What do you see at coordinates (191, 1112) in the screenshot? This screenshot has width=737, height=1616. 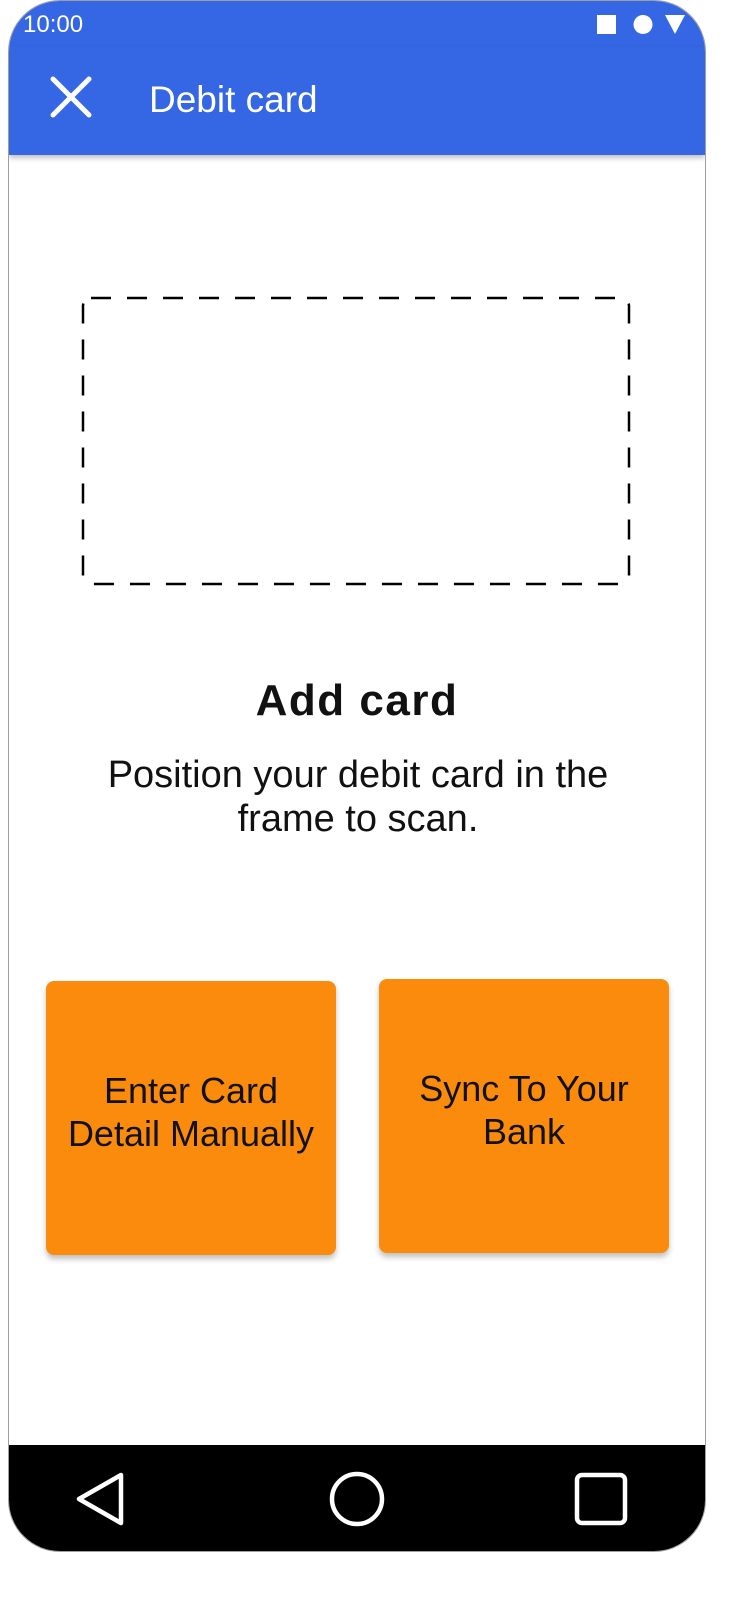 I see `enter-card-manually-label: Enter Card Detail Manually` at bounding box center [191, 1112].